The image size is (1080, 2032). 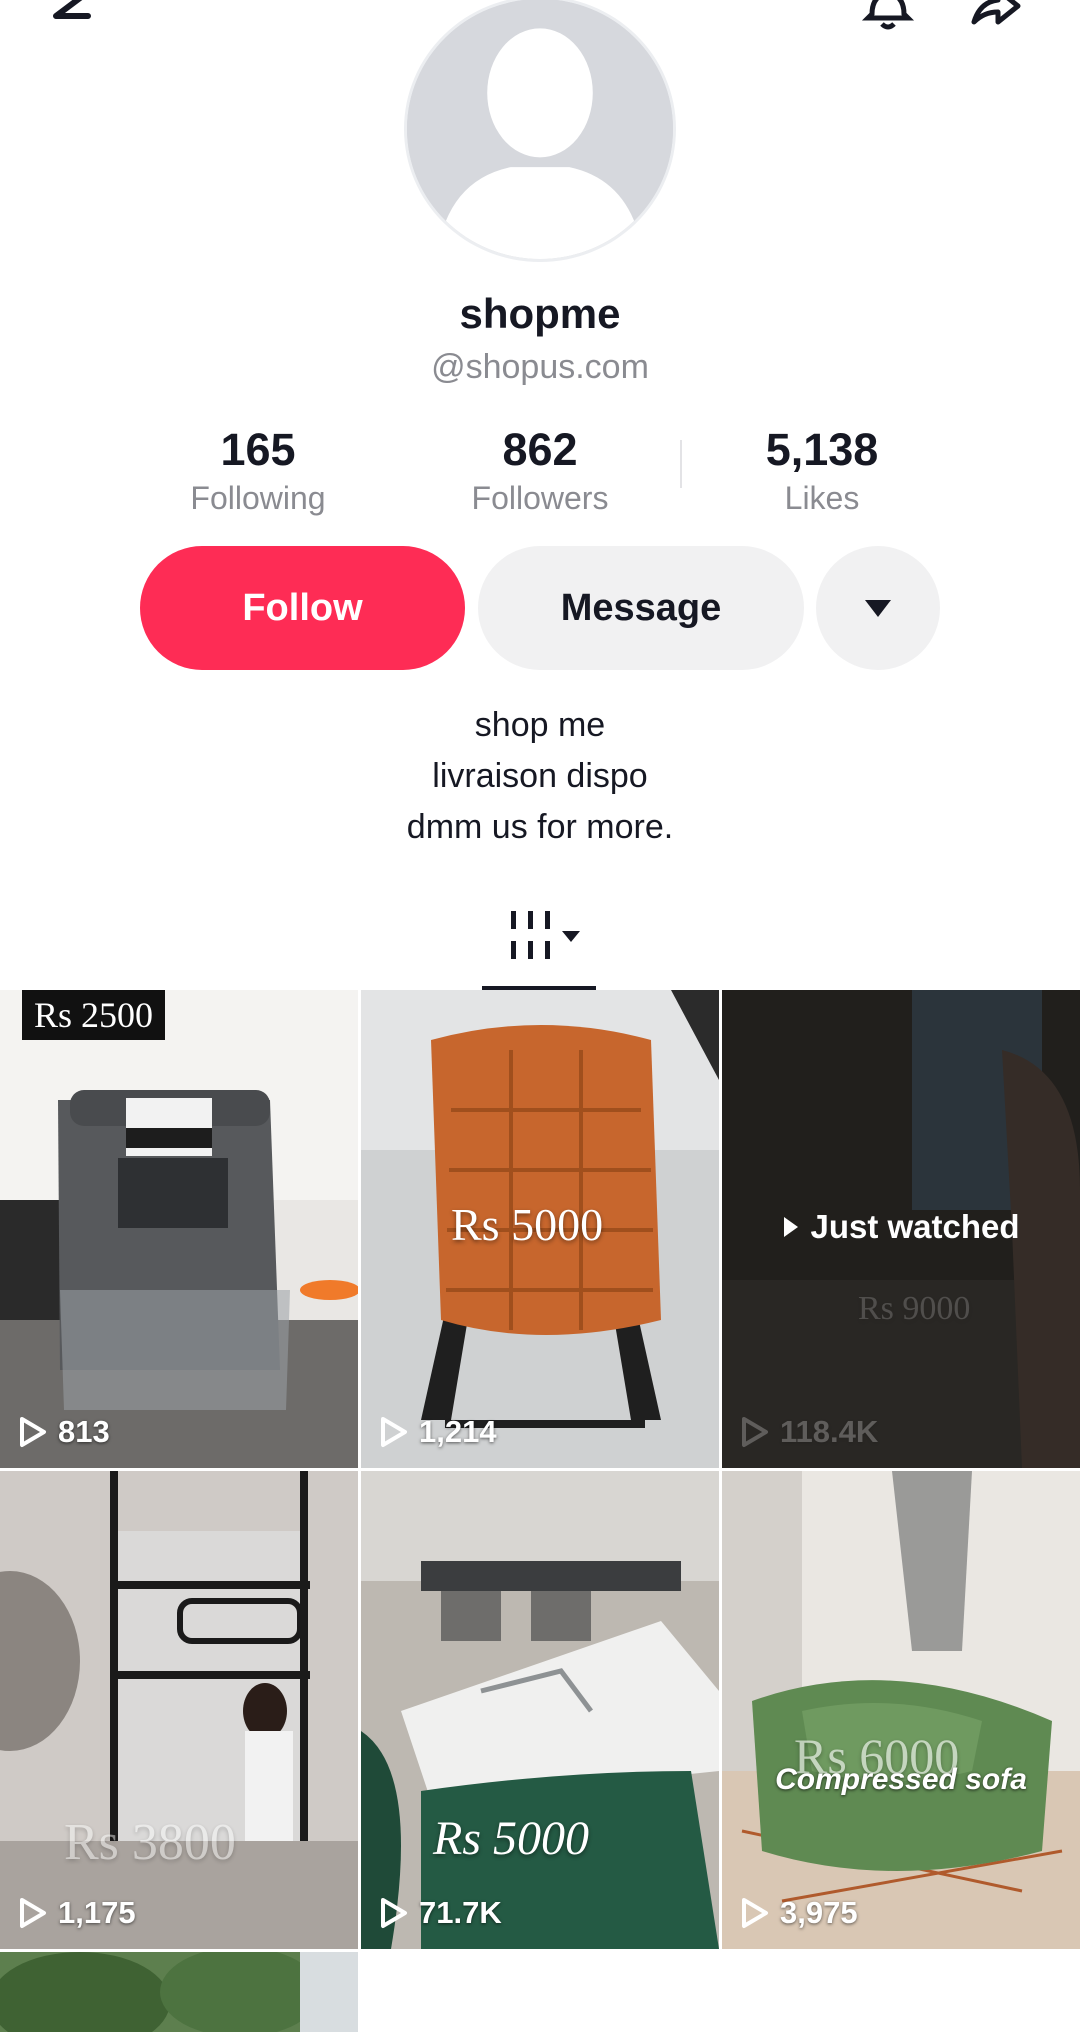 I want to click on avatar, so click(x=540, y=131).